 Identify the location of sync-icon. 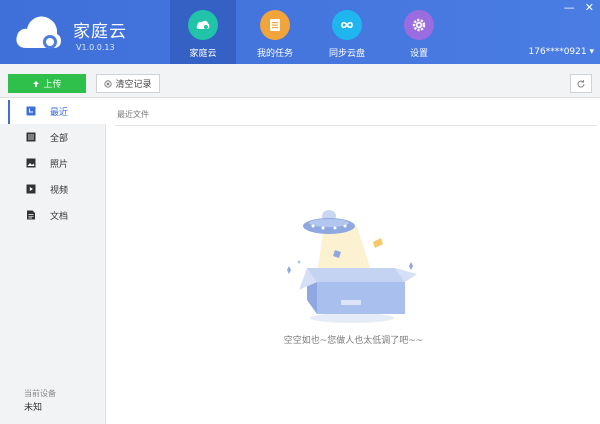
(347, 25).